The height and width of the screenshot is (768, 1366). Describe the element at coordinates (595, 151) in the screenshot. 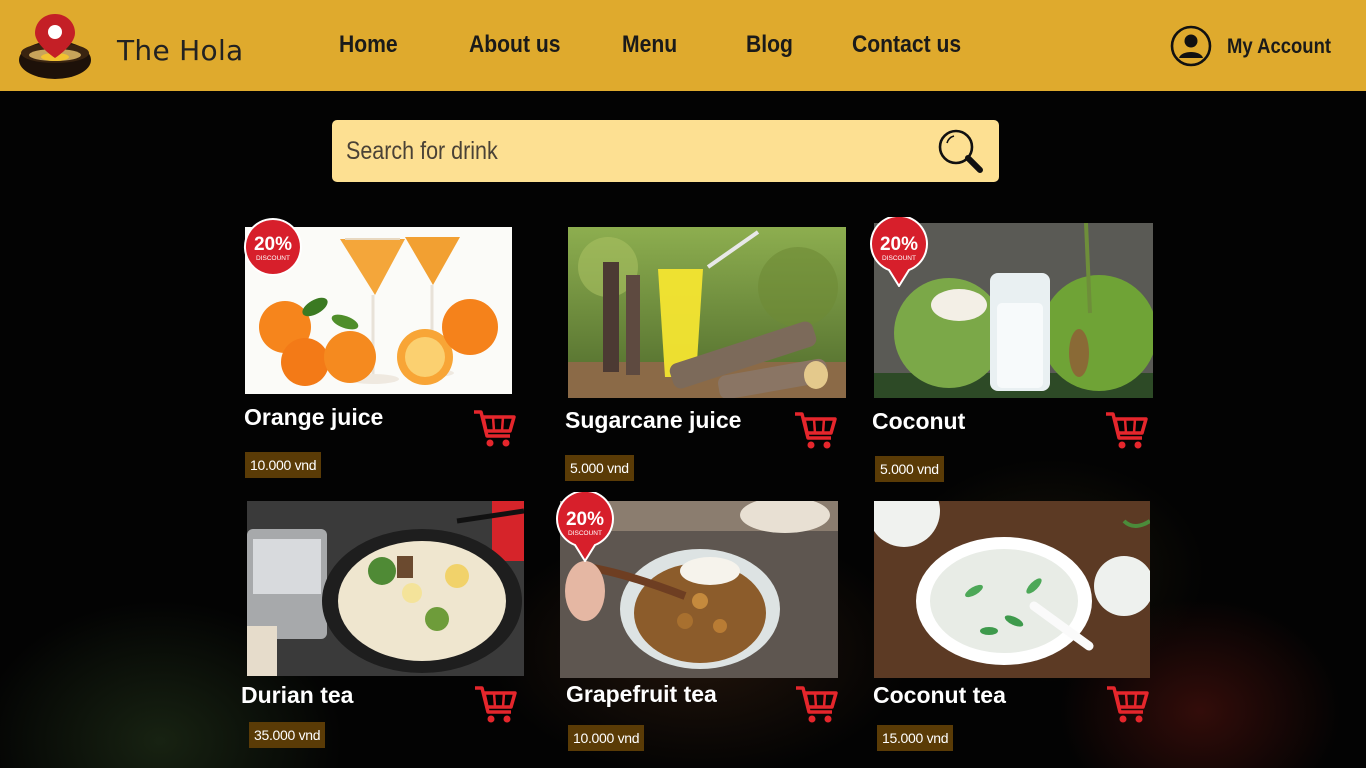

I see `search-input` at that location.